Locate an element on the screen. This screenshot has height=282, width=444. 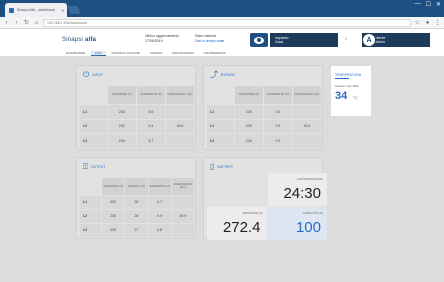
voltage-label: TENSIONE (V) is located at coordinates (252, 213).